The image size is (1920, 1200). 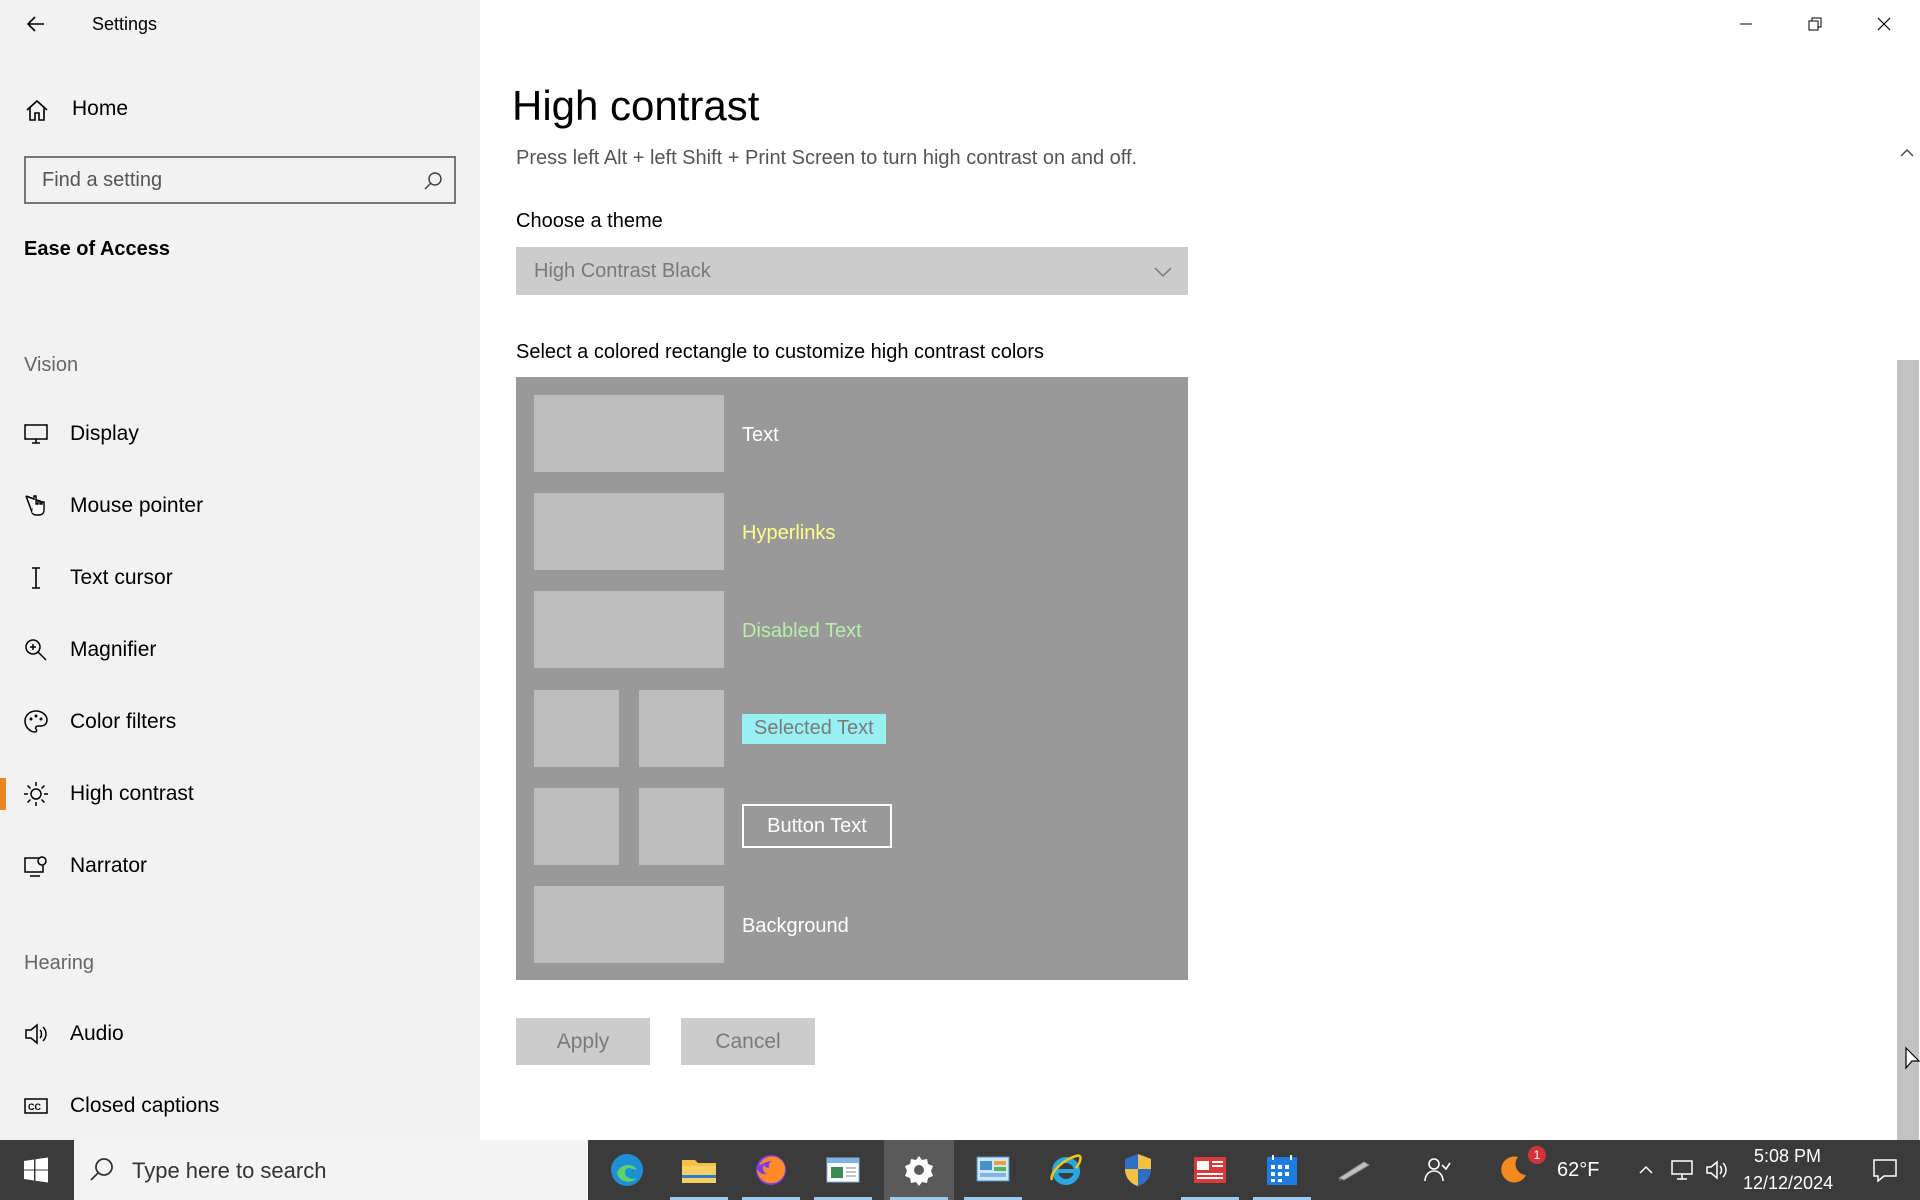 I want to click on selected-text-foreground-swatch, so click(x=576, y=728).